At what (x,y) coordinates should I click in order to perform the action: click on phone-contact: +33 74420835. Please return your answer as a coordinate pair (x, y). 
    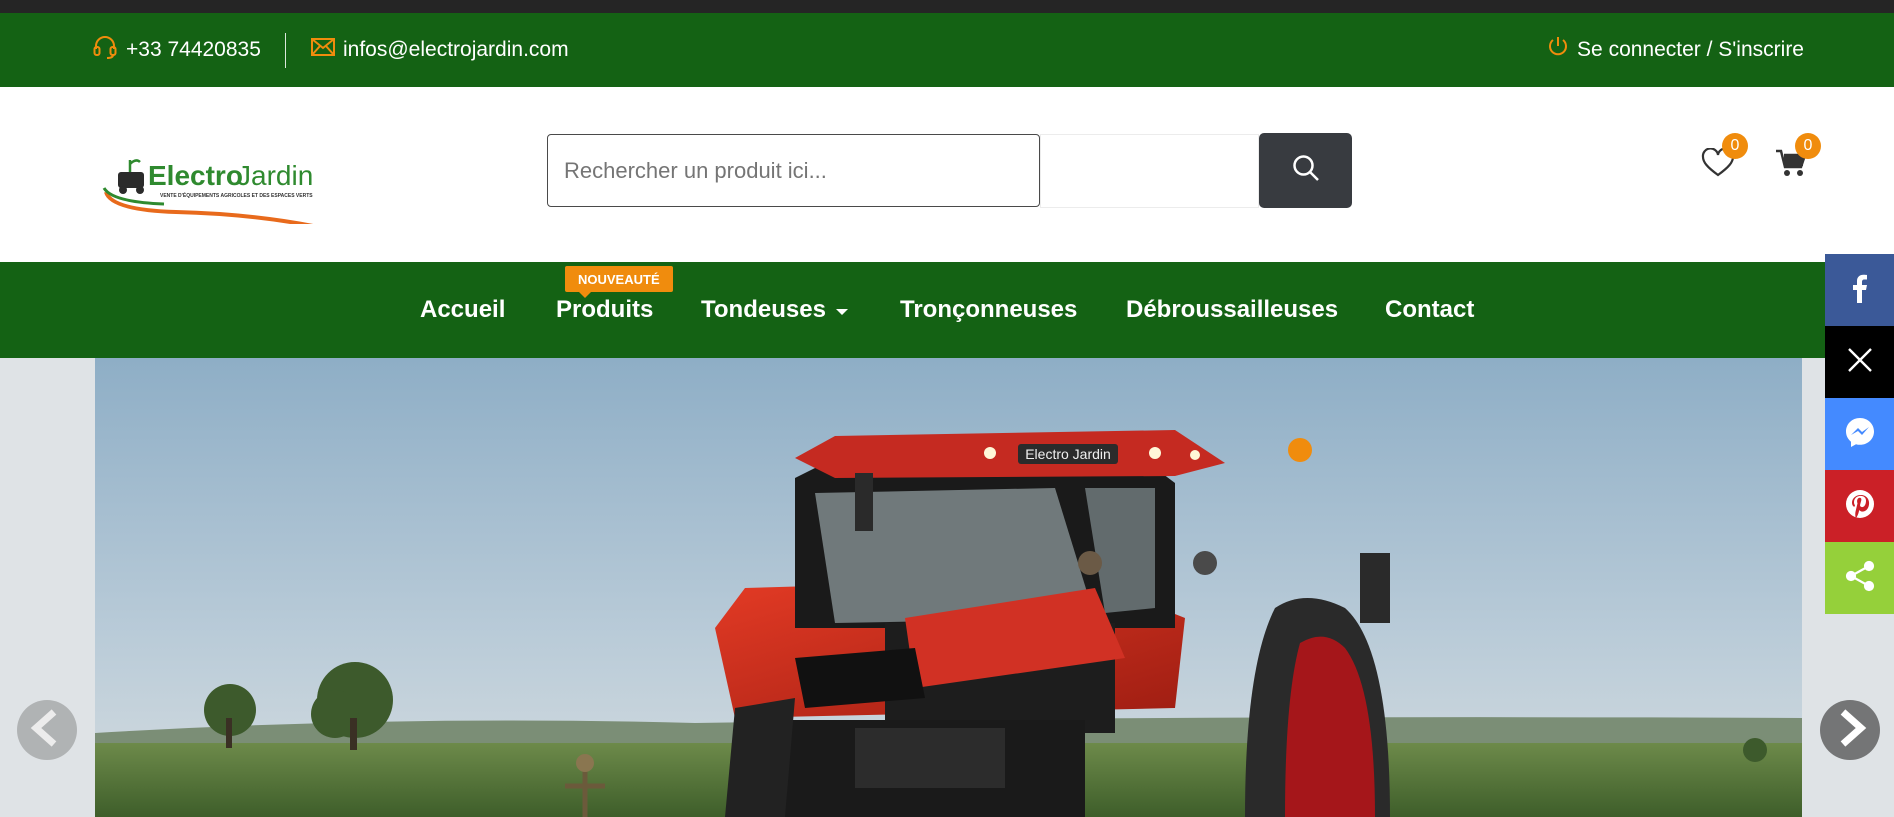
    Looking at the image, I should click on (176, 50).